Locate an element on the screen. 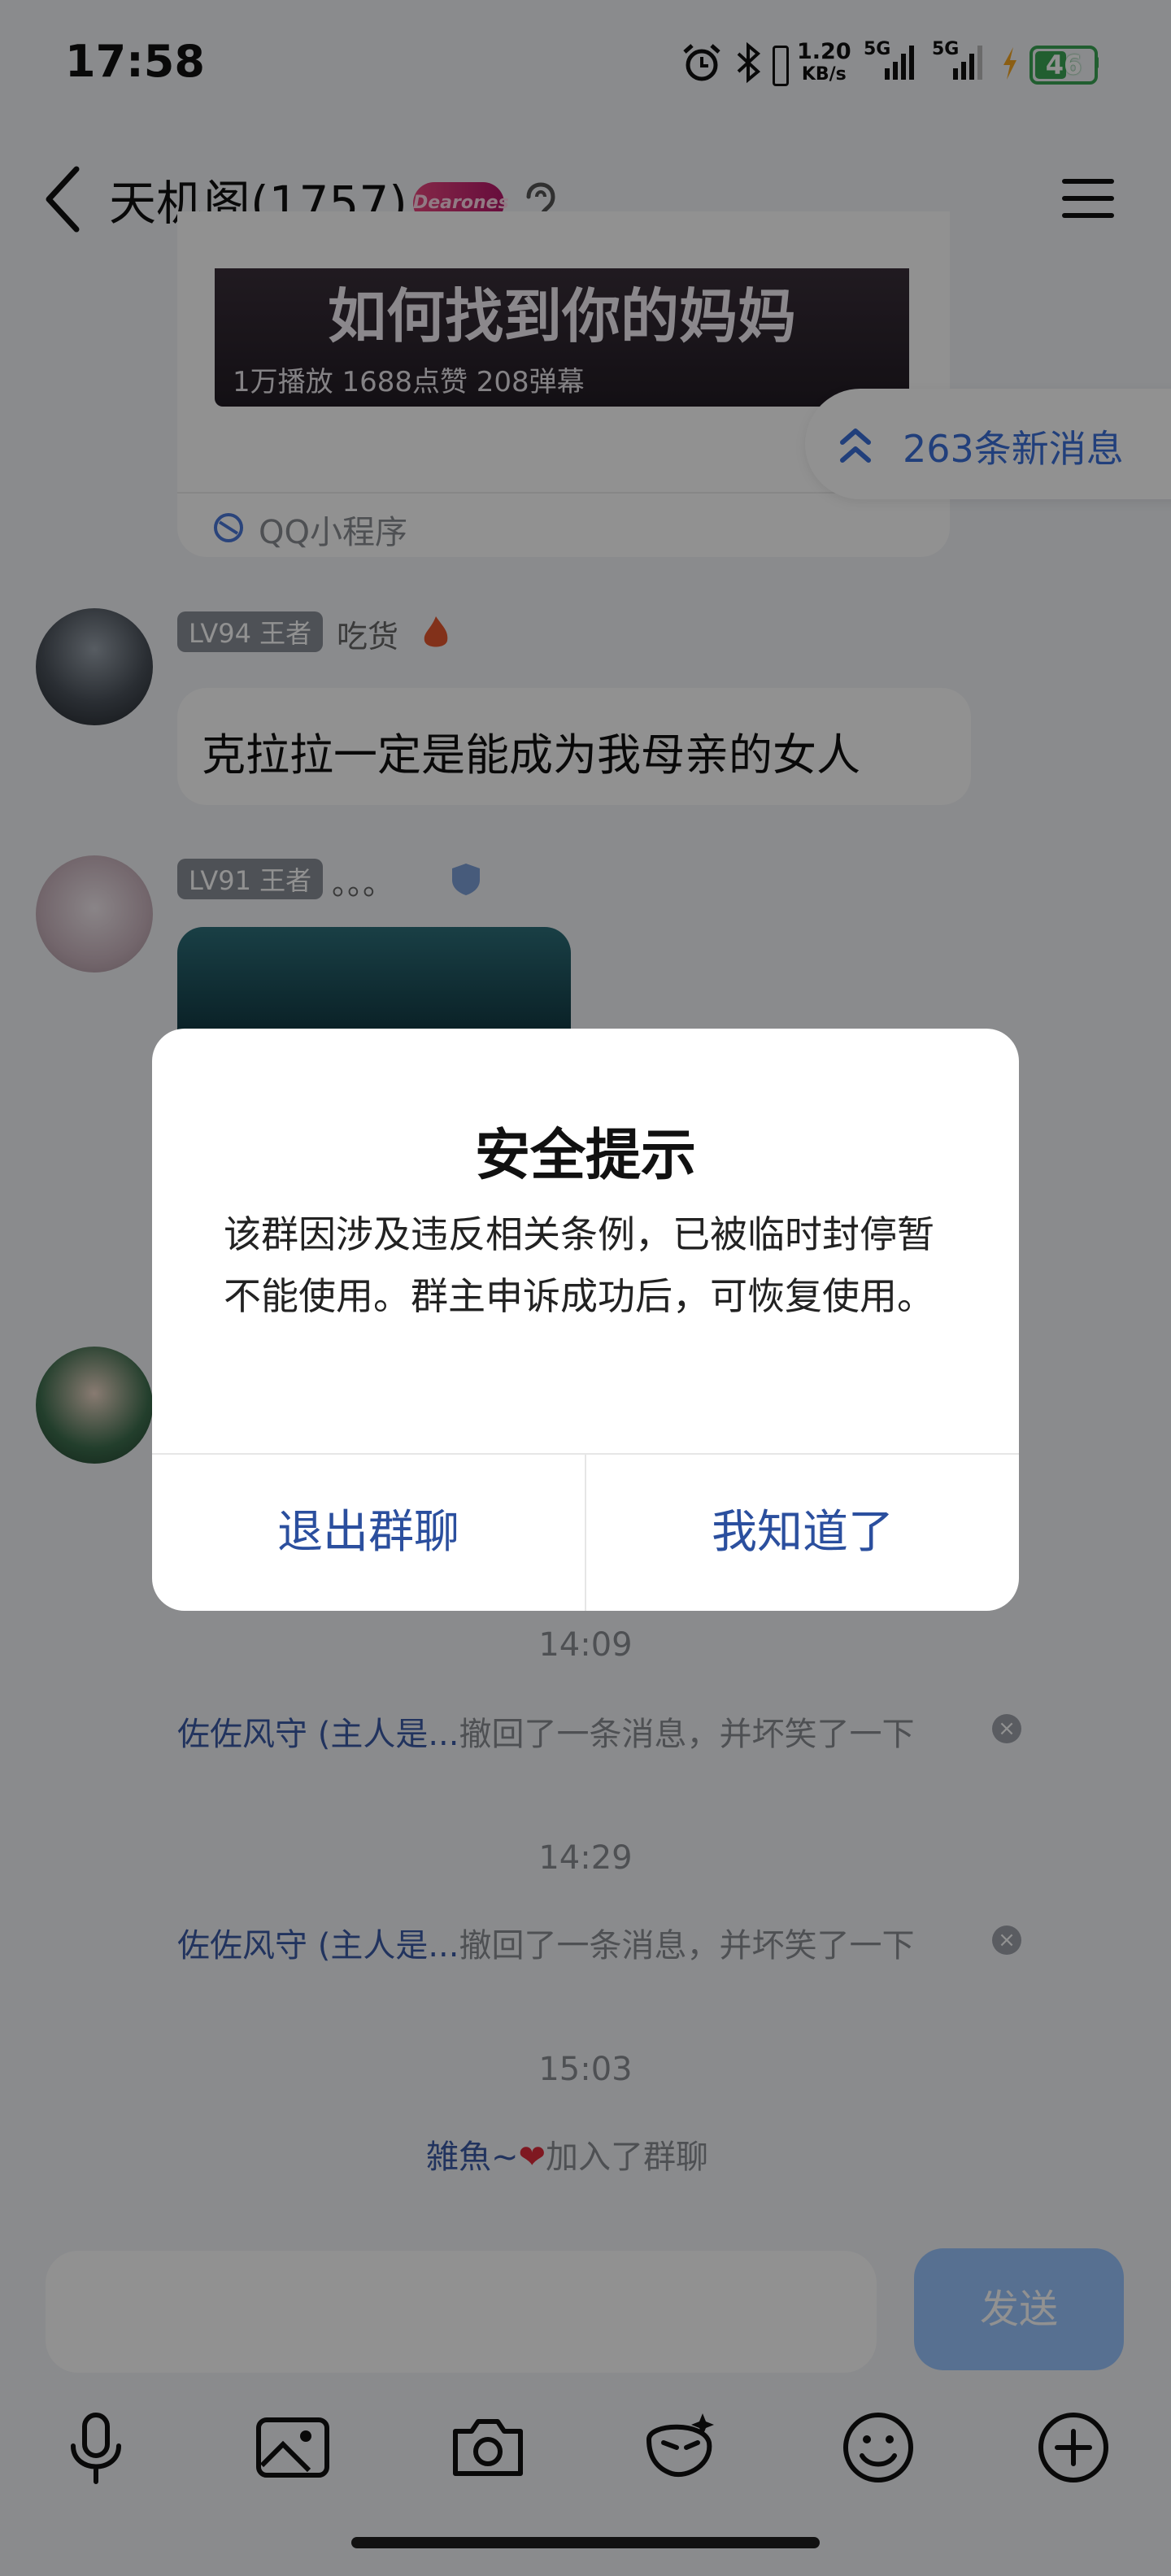 The image size is (1171, 2576). dialog-title: 安全提示 is located at coordinates (585, 1156).